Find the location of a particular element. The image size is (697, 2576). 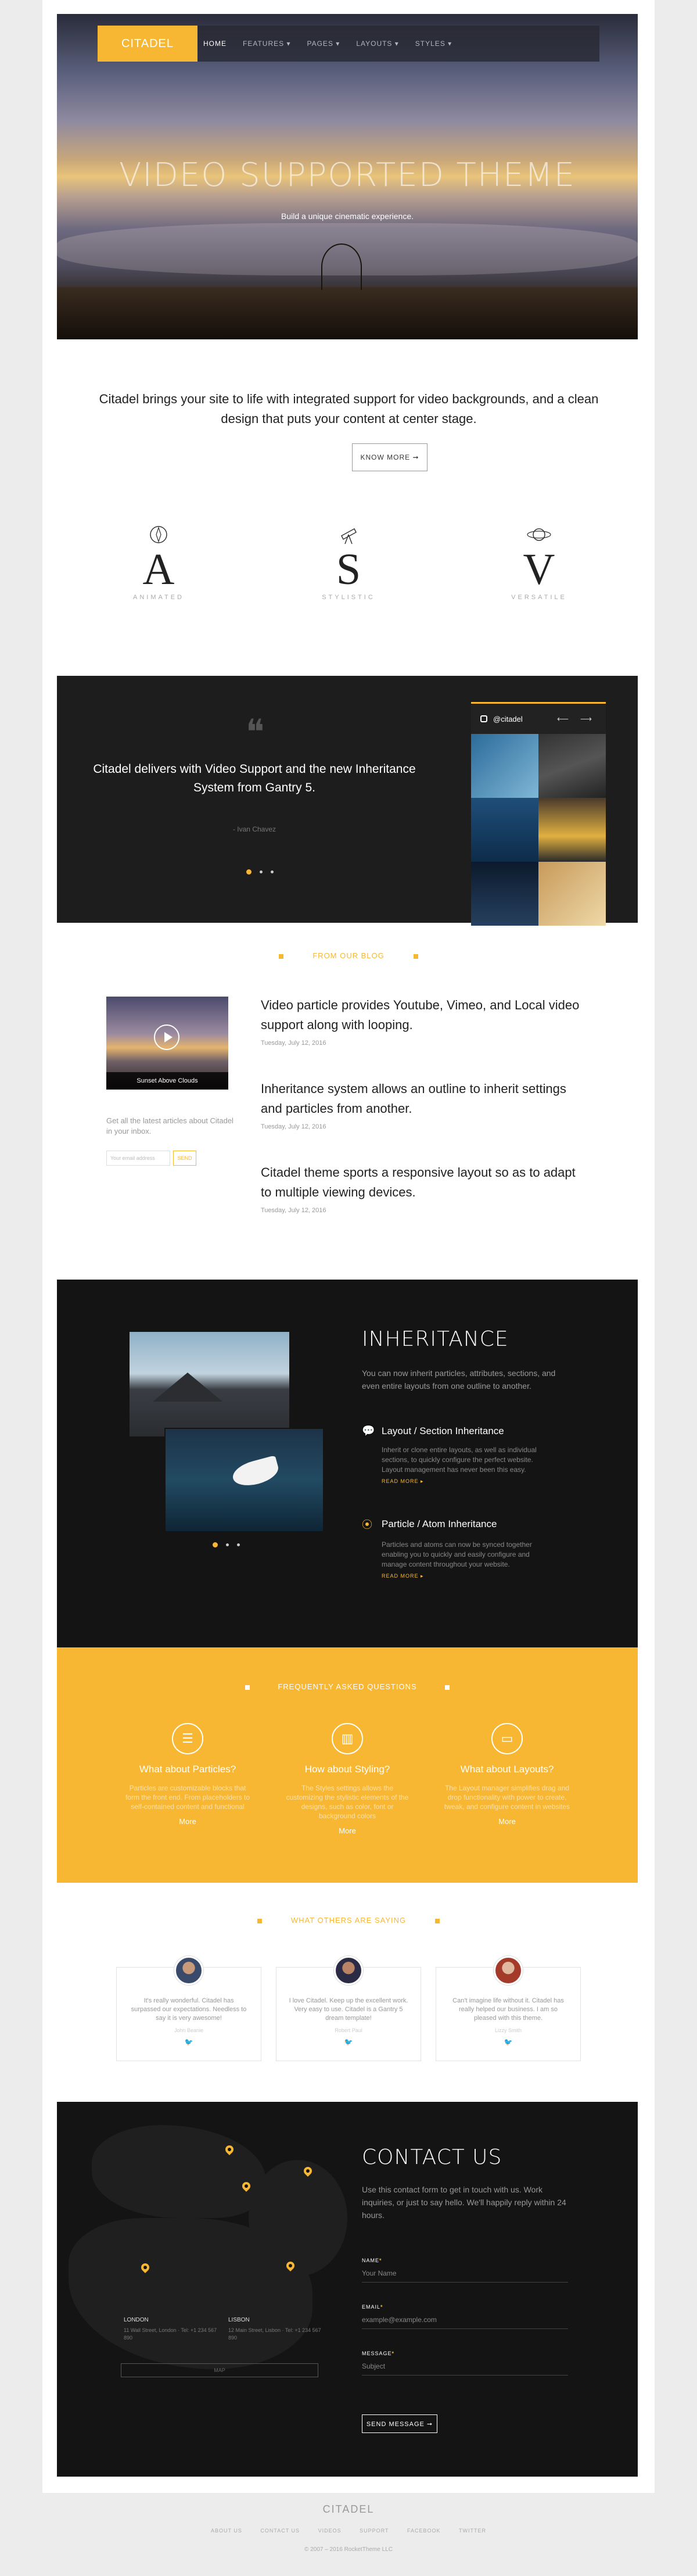

blog-video-thumbnail: Sunset Above Clouds is located at coordinates (167, 1043).